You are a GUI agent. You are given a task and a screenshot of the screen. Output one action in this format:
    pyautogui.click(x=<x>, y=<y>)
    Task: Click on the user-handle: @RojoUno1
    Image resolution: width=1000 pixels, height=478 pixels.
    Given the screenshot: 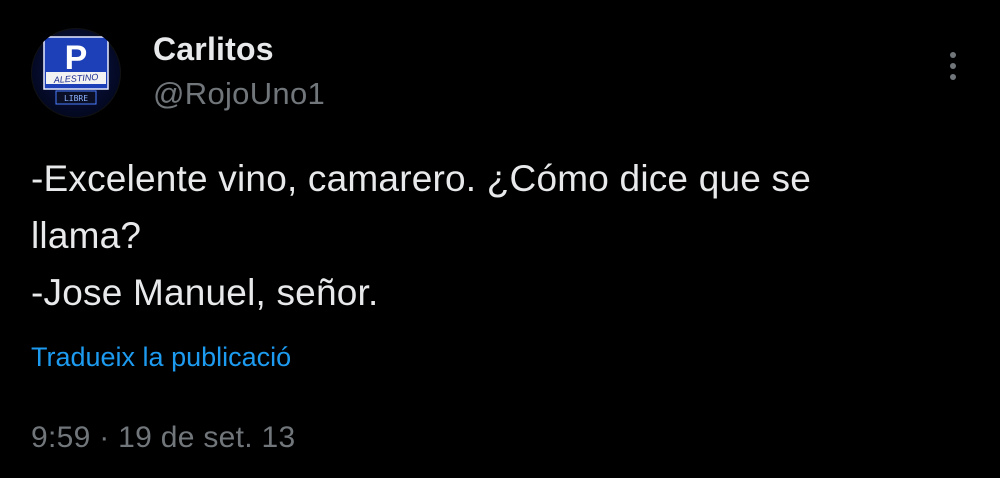 What is the action you would take?
    pyautogui.click(x=239, y=94)
    